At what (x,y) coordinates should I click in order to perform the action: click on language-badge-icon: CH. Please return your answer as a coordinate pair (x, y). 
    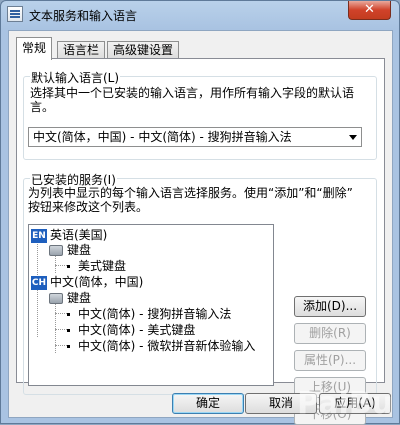
    Looking at the image, I should click on (39, 282).